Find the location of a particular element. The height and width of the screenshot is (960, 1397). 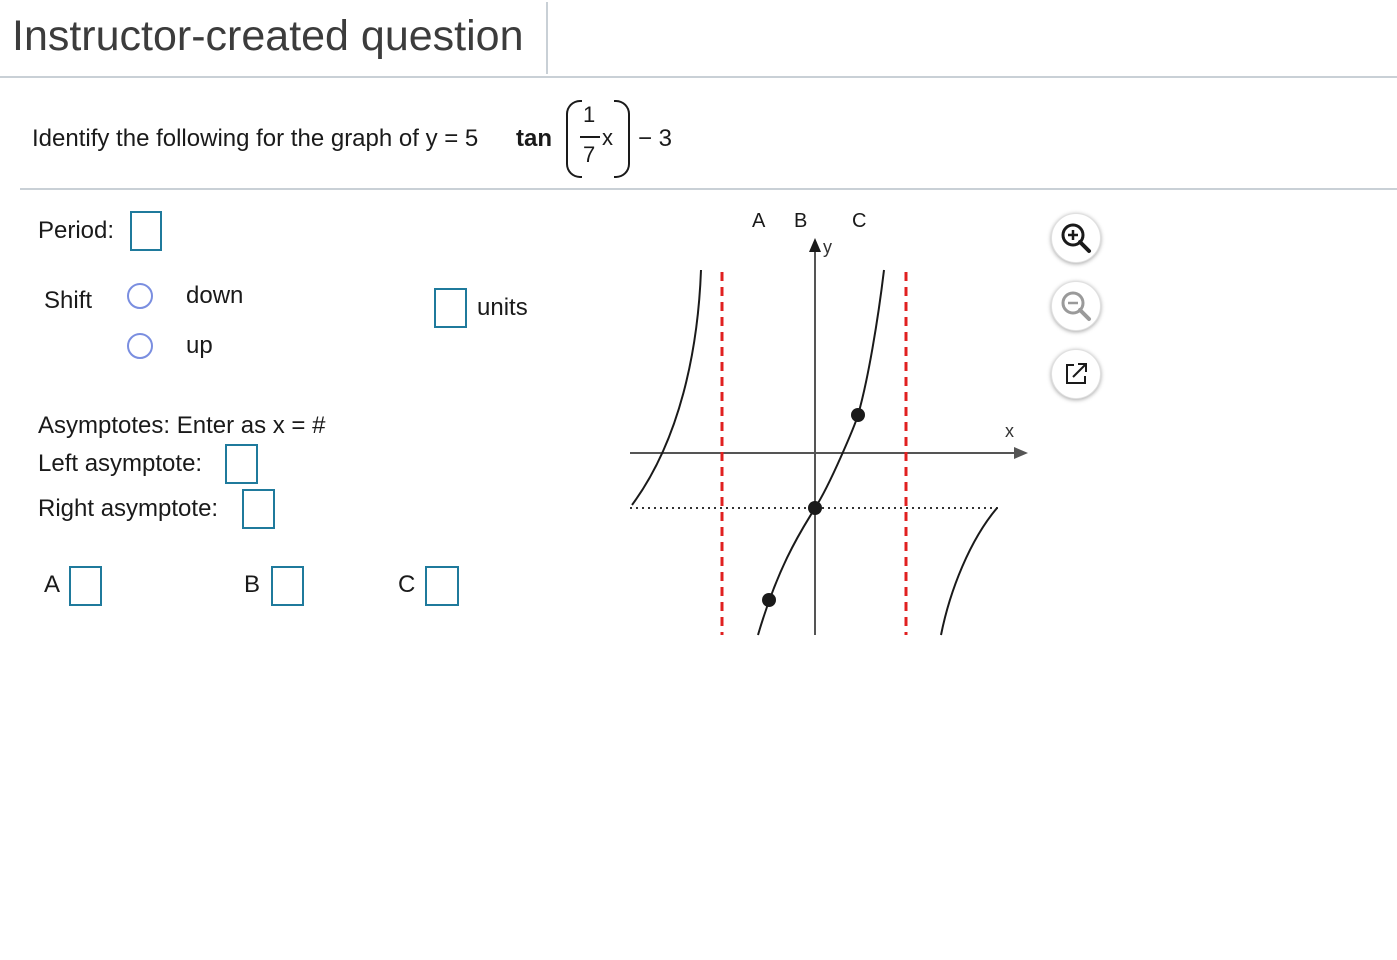

left-asymptote-label: Left asymptote: is located at coordinates (120, 463).